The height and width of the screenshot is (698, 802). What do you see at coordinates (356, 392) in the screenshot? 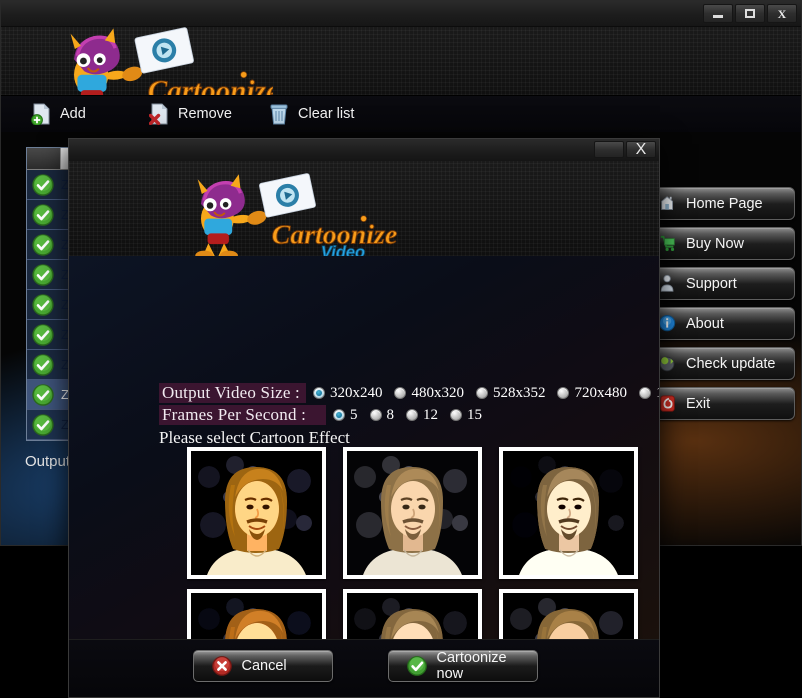
I see `radio-label: 320x240` at bounding box center [356, 392].